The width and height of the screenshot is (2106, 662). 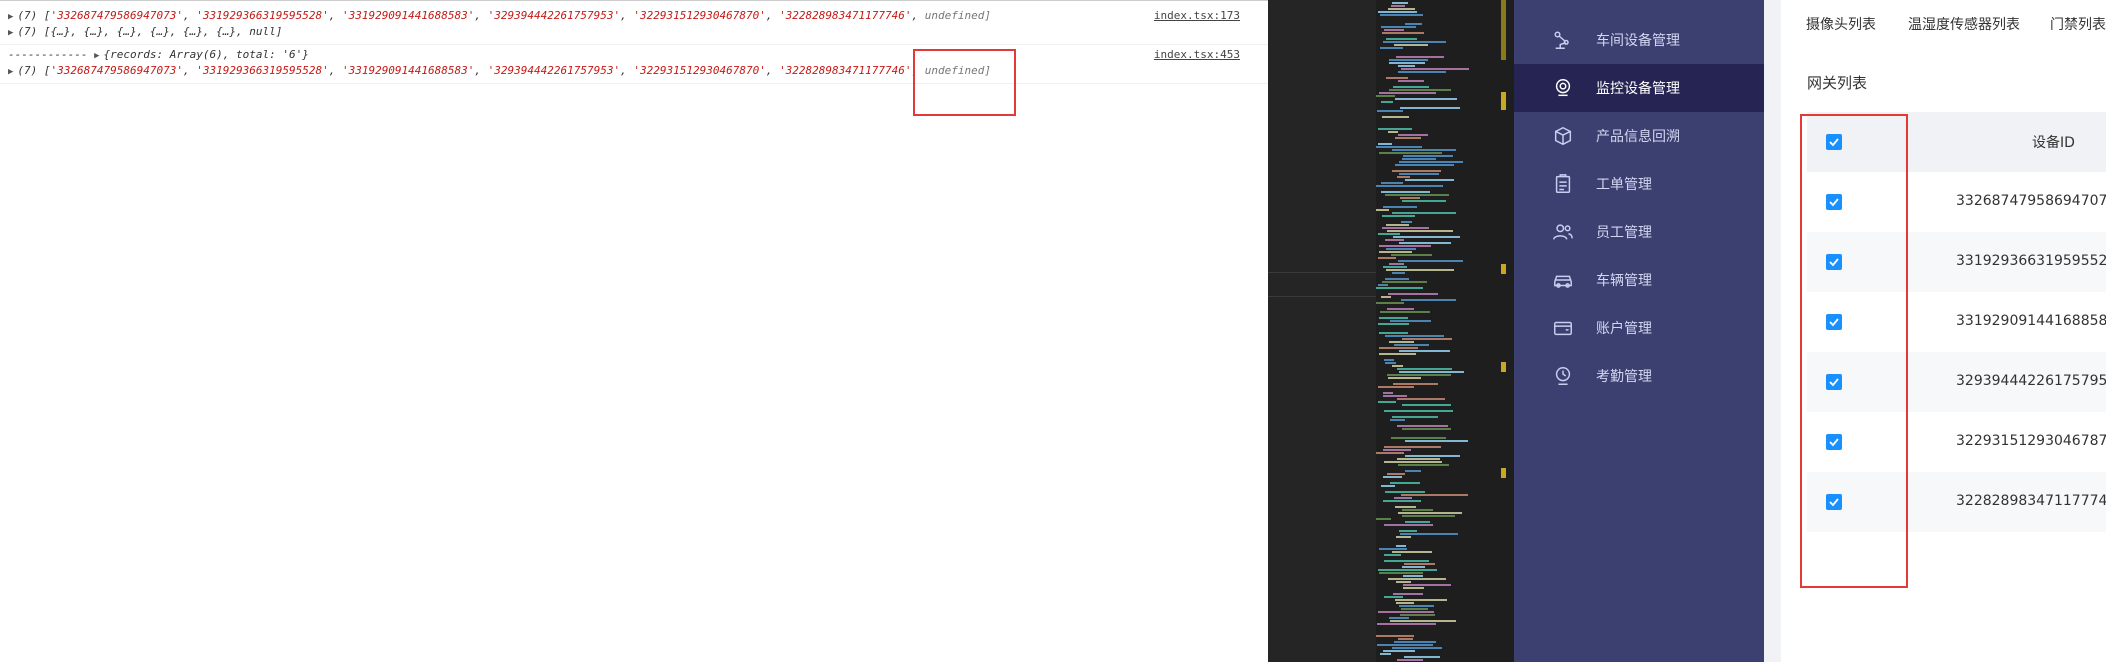 What do you see at coordinates (699, 15) in the screenshot?
I see `string-value: '322931512930467870'` at bounding box center [699, 15].